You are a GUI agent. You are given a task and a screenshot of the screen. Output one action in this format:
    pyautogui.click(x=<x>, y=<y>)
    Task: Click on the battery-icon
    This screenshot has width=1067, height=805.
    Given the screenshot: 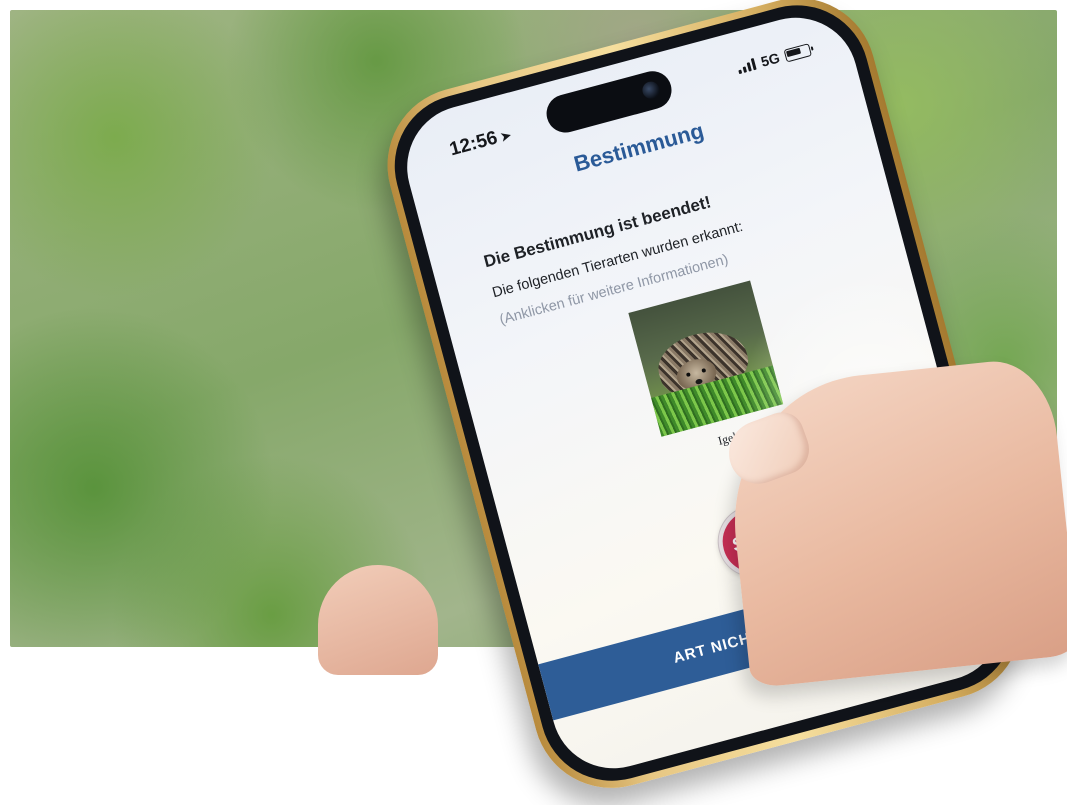 What is the action you would take?
    pyautogui.click(x=797, y=52)
    